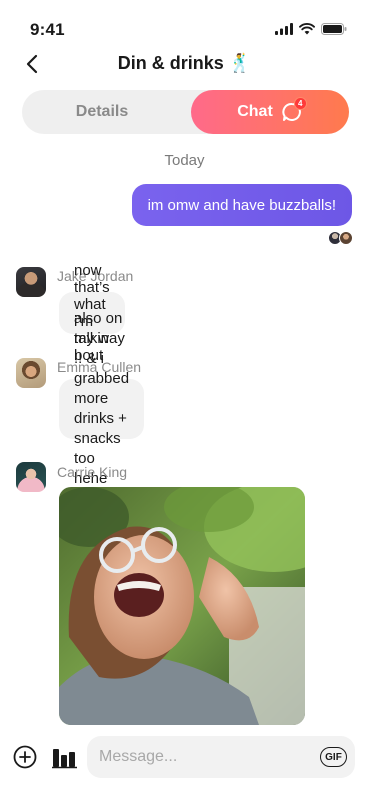  I want to click on dancer-emoji: 🕺, so click(240, 62).